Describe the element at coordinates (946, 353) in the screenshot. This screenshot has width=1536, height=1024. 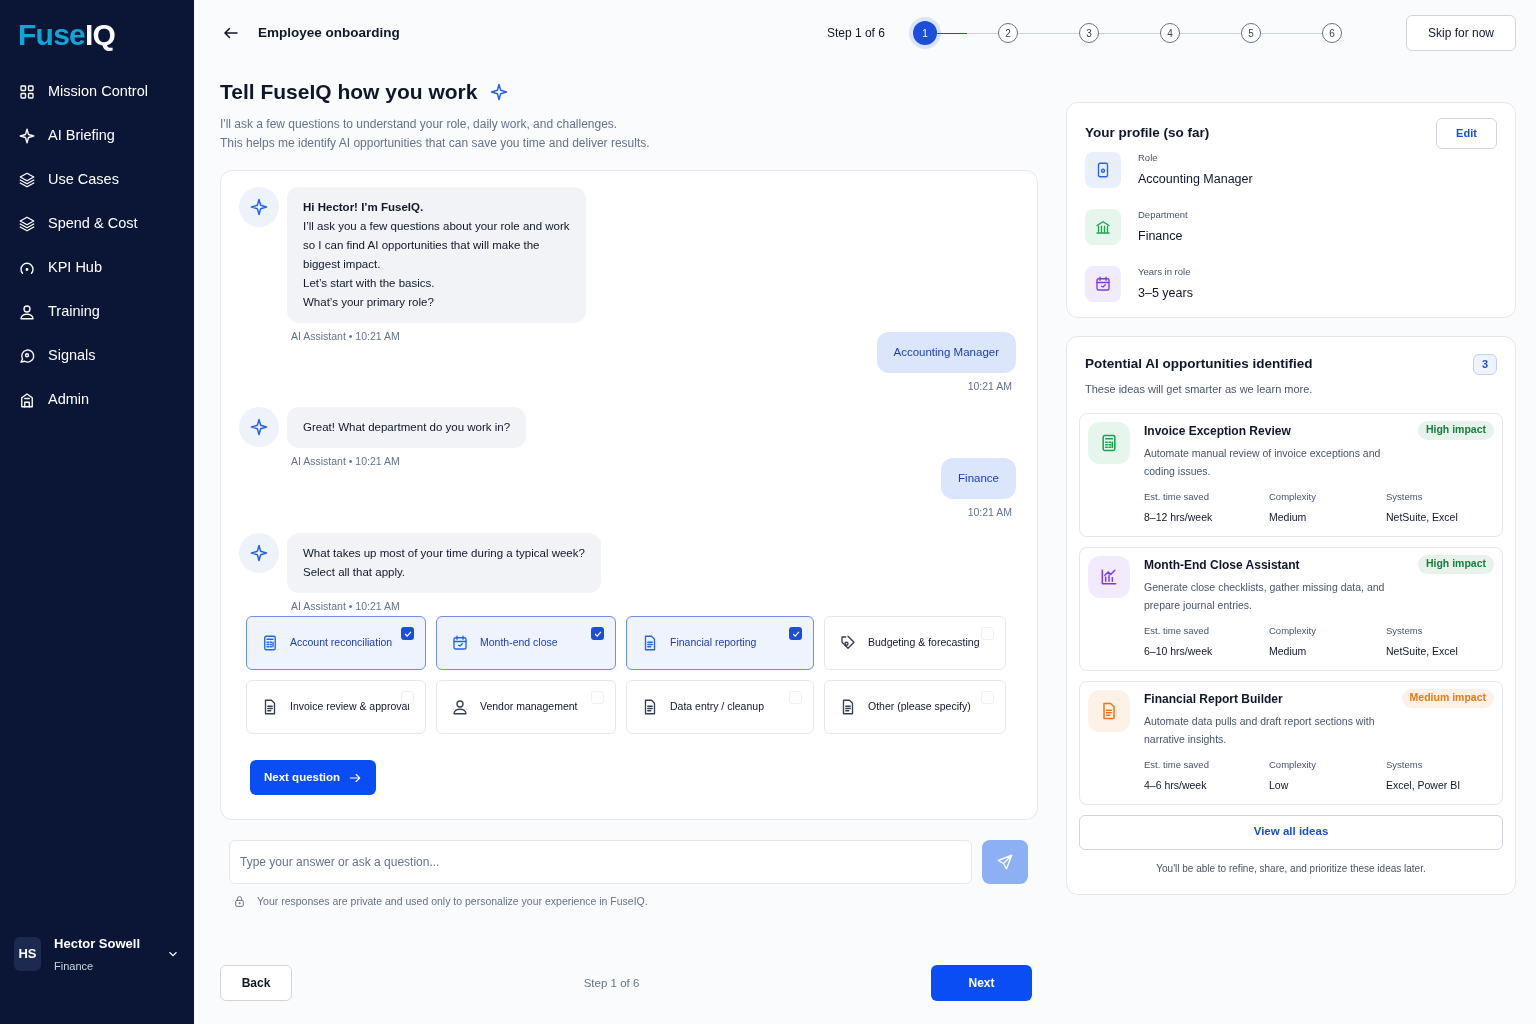
I see `message-text: Accounting Manager` at that location.